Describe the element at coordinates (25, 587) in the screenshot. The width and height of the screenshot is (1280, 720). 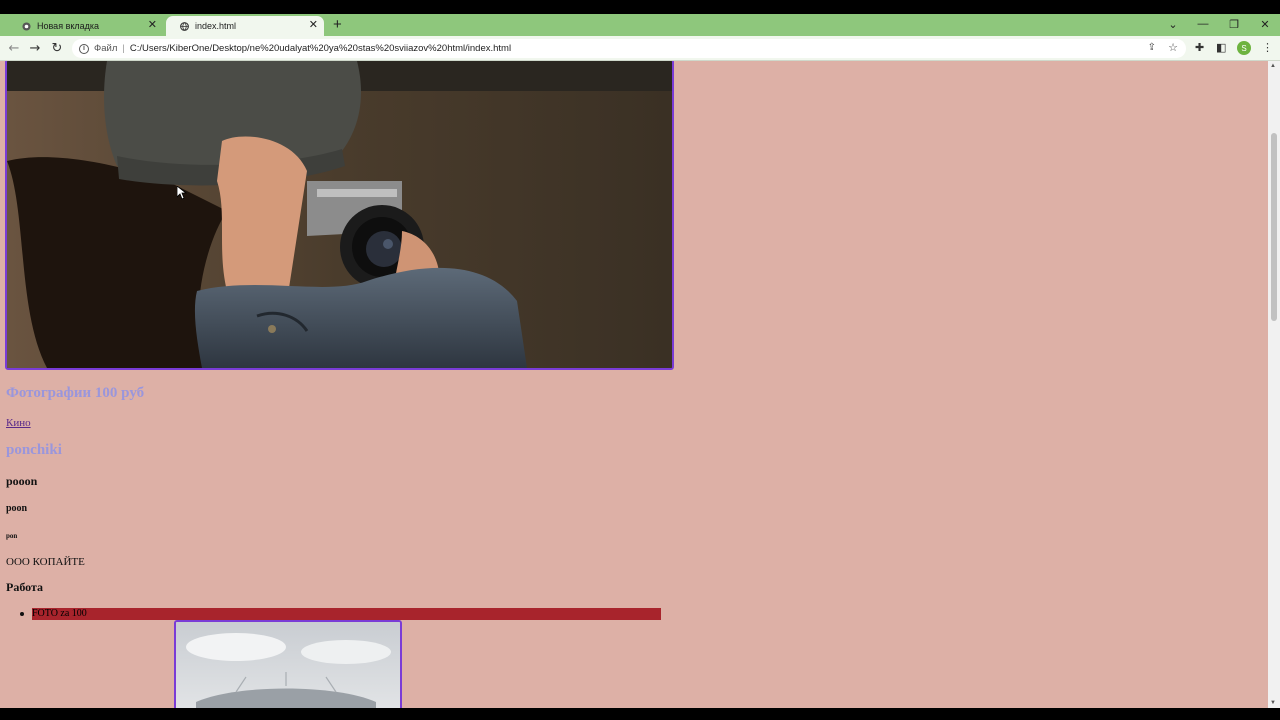
I see `heading-rabota: Работа` at that location.